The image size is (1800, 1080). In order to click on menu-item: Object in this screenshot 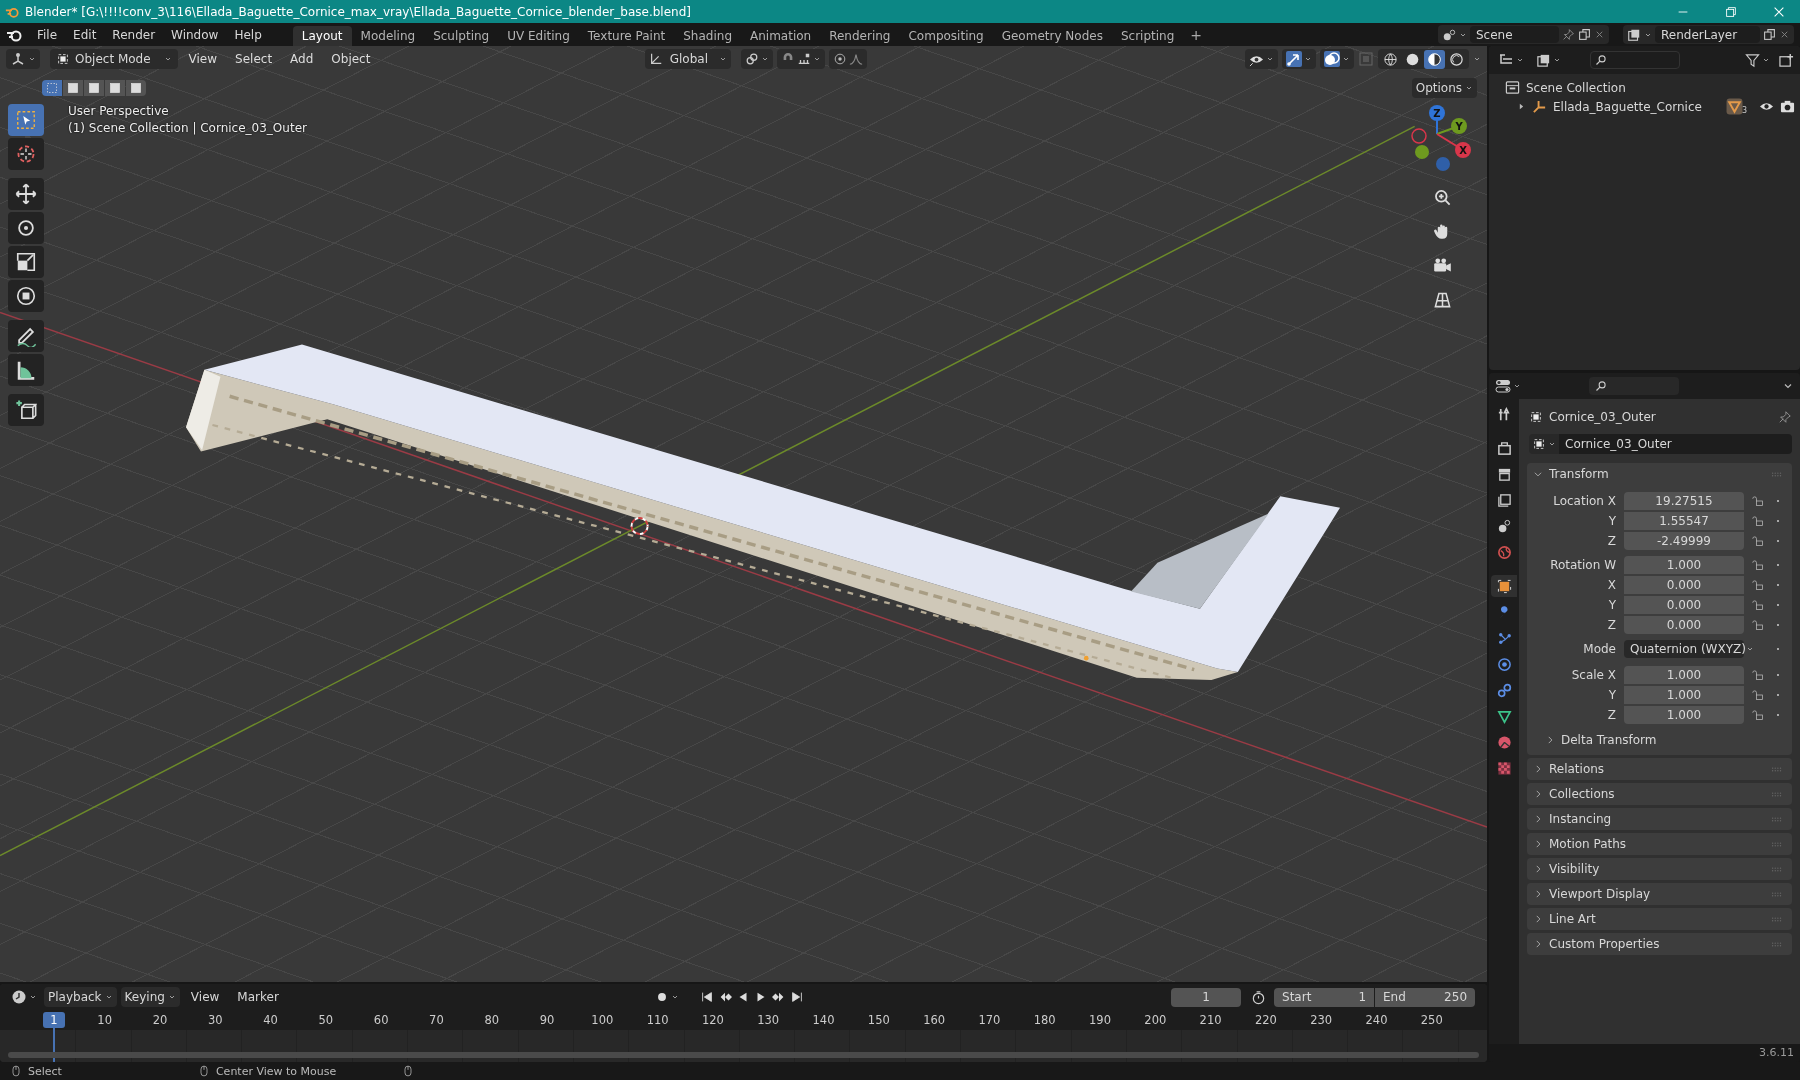, I will do `click(351, 59)`.